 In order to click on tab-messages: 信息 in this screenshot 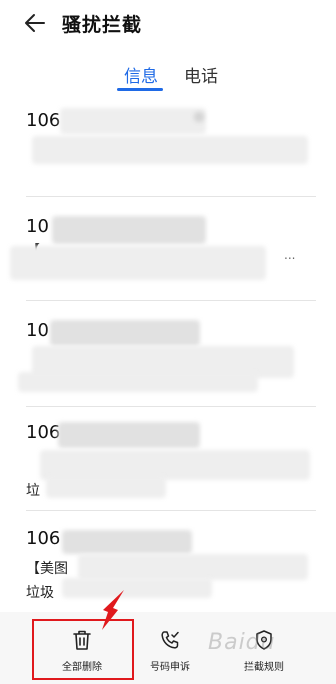, I will do `click(141, 74)`.